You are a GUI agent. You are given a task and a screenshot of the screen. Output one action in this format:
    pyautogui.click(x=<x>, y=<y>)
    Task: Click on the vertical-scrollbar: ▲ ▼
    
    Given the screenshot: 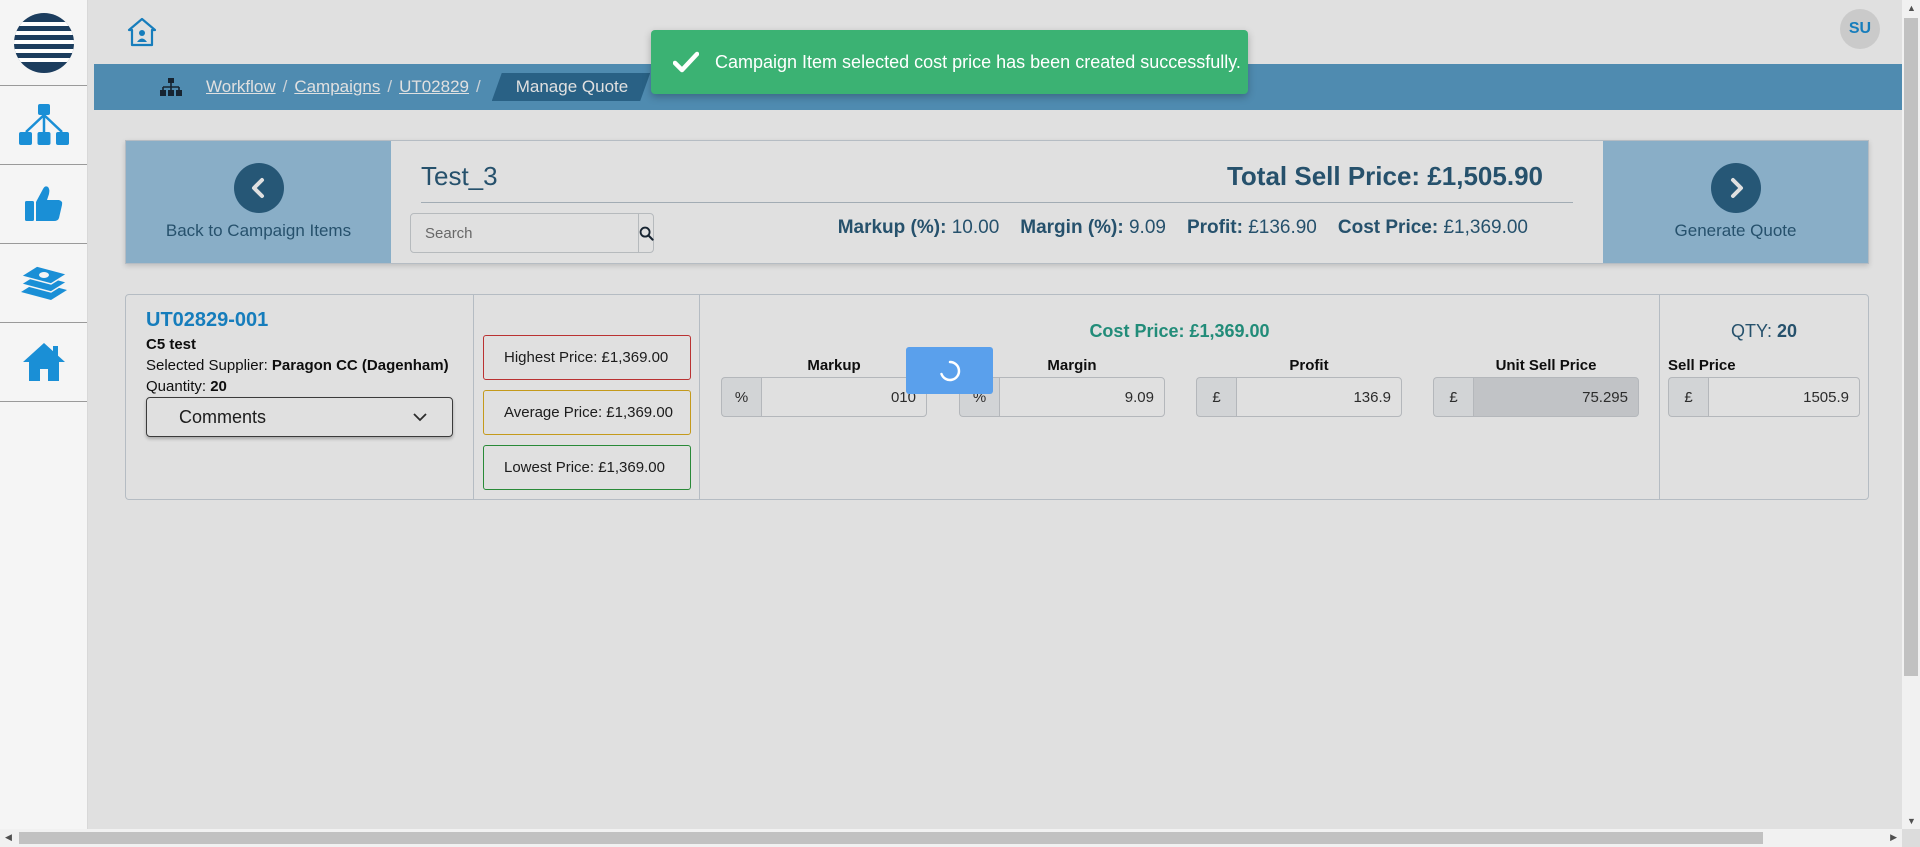 What is the action you would take?
    pyautogui.click(x=1911, y=414)
    